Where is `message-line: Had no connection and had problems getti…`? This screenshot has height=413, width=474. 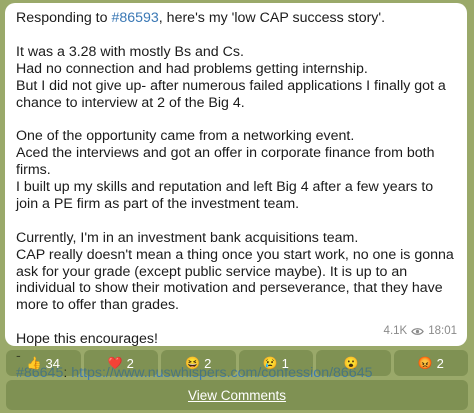
message-line: Had no connection and had problems getti… is located at coordinates (192, 68).